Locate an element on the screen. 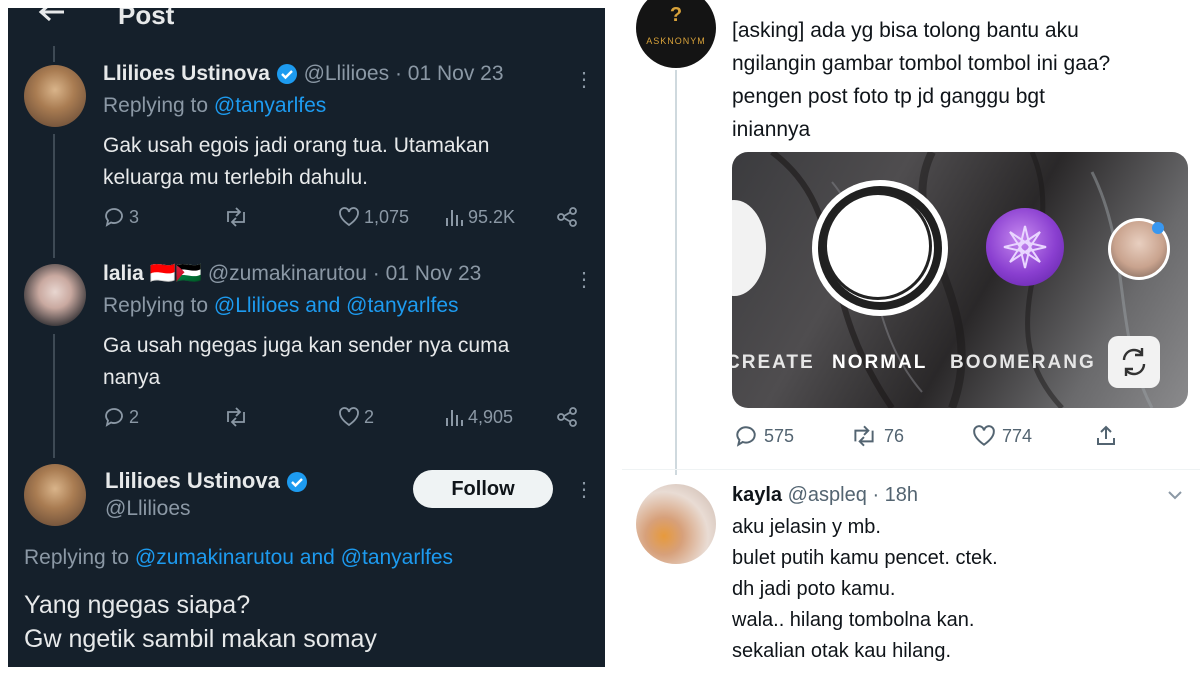 The height and width of the screenshot is (675, 1200). chevron-down-icon is located at coordinates (1175, 497).